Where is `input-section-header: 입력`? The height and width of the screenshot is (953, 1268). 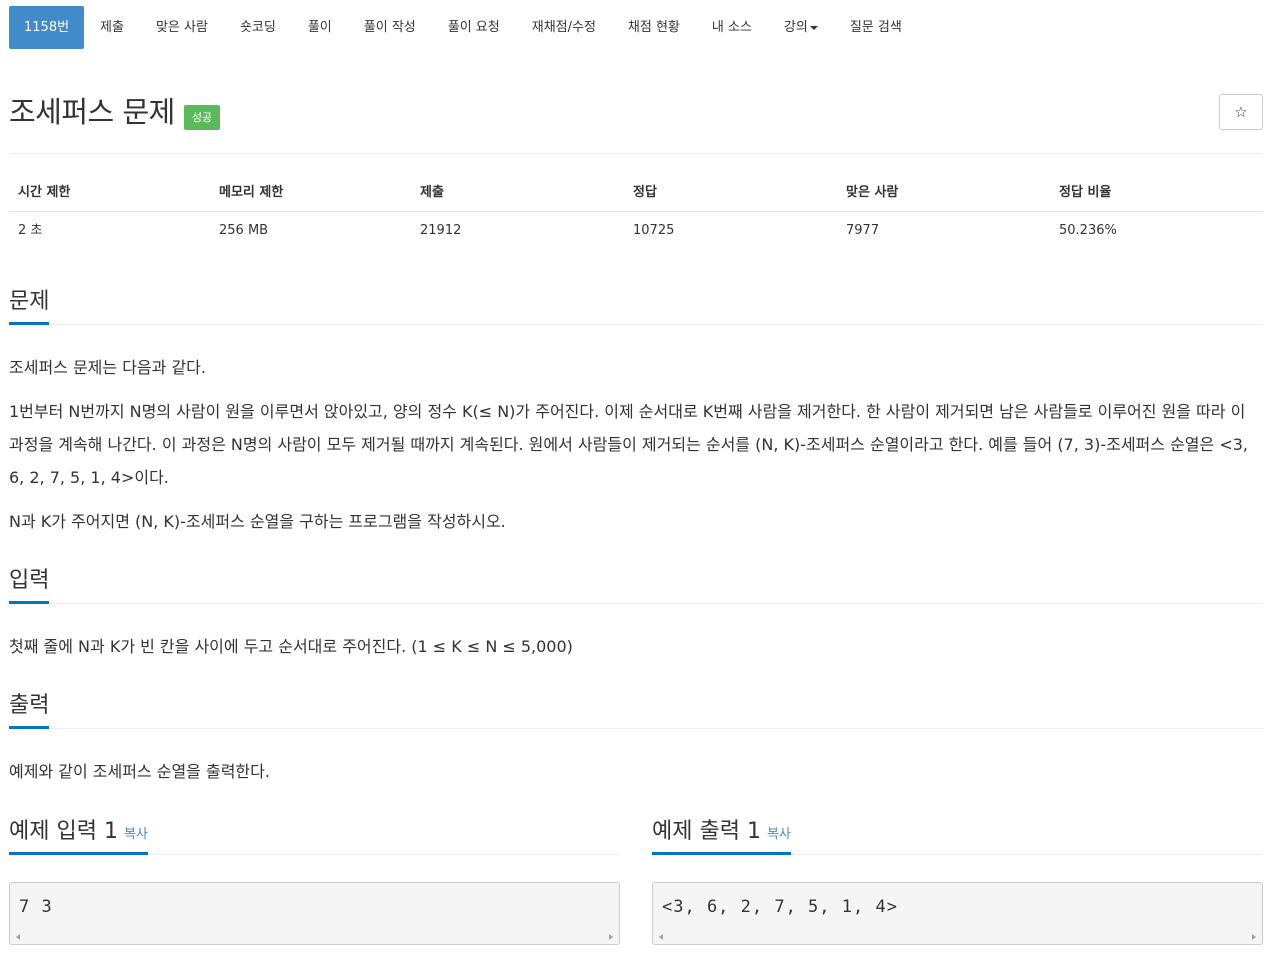 input-section-header: 입력 is located at coordinates (636, 584).